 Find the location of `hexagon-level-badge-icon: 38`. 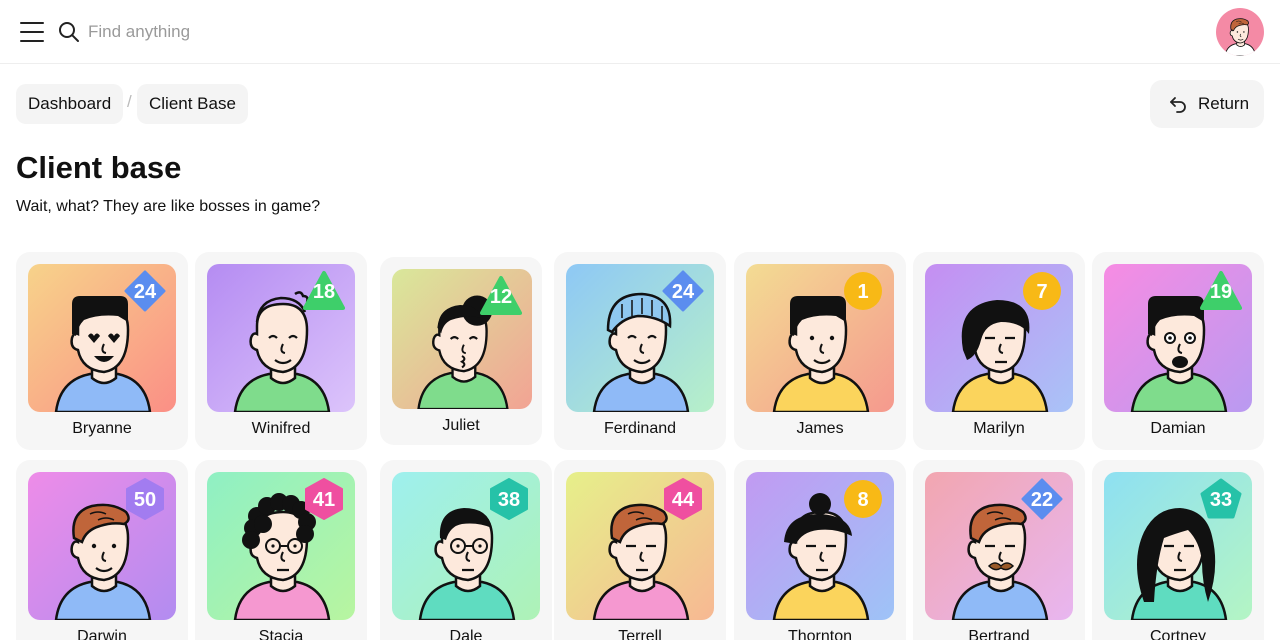

hexagon-level-badge-icon: 38 is located at coordinates (509, 499).